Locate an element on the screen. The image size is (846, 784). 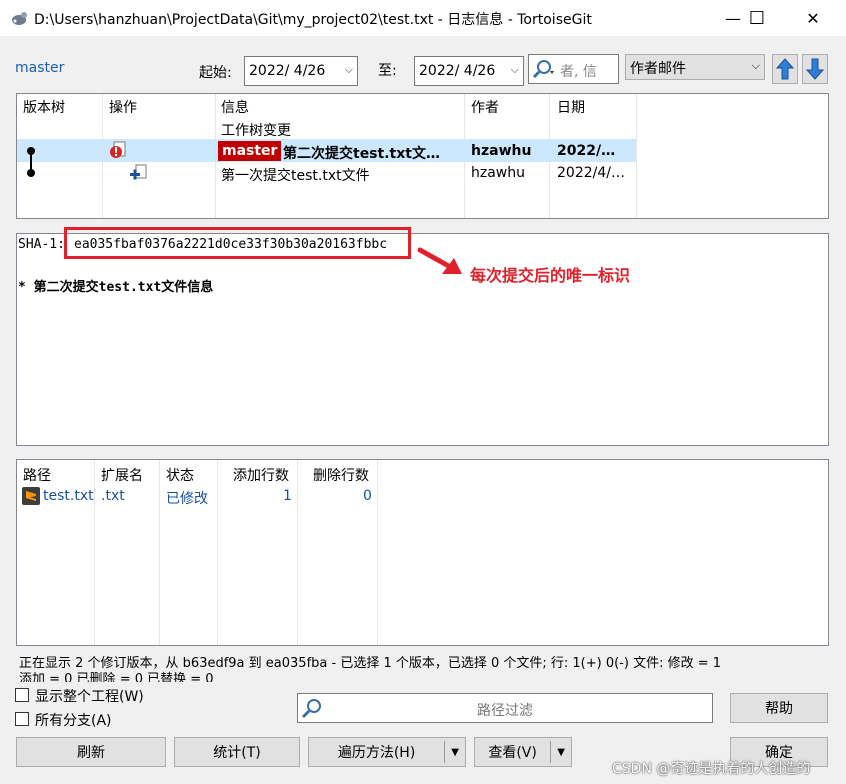
from-date-value: 2022/ 4/26 is located at coordinates (287, 71).